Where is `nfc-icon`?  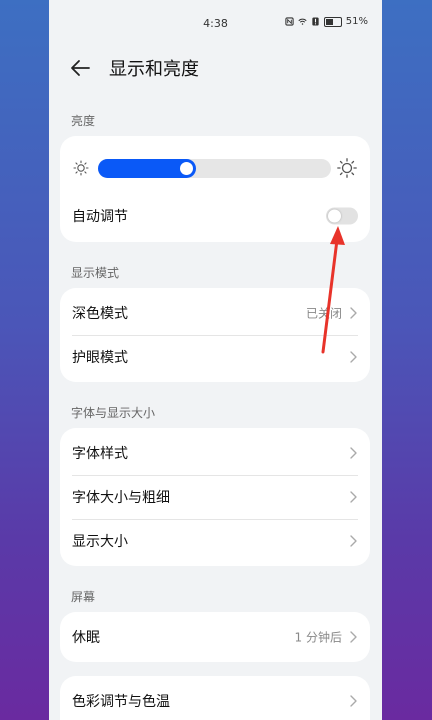 nfc-icon is located at coordinates (289, 21).